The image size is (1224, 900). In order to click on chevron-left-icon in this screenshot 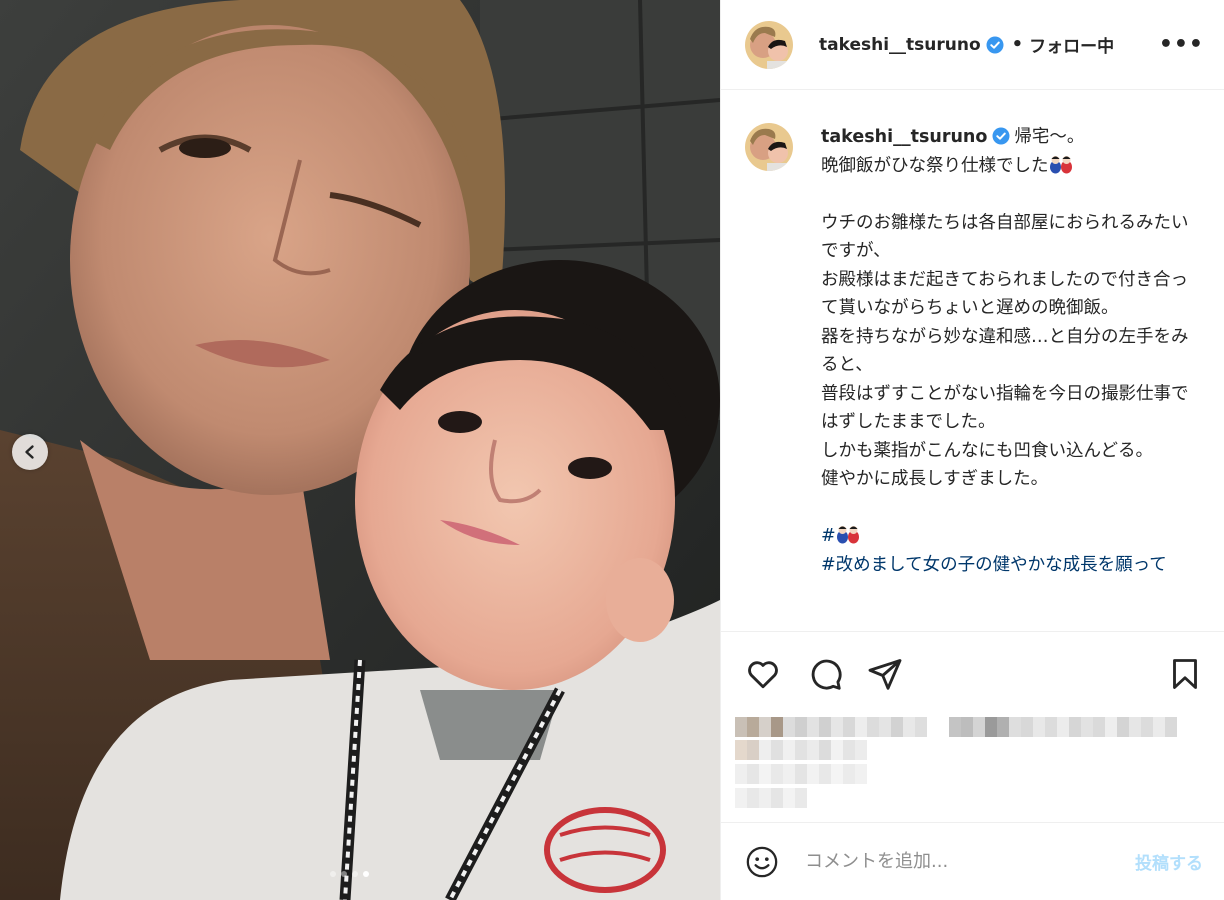, I will do `click(29, 452)`.